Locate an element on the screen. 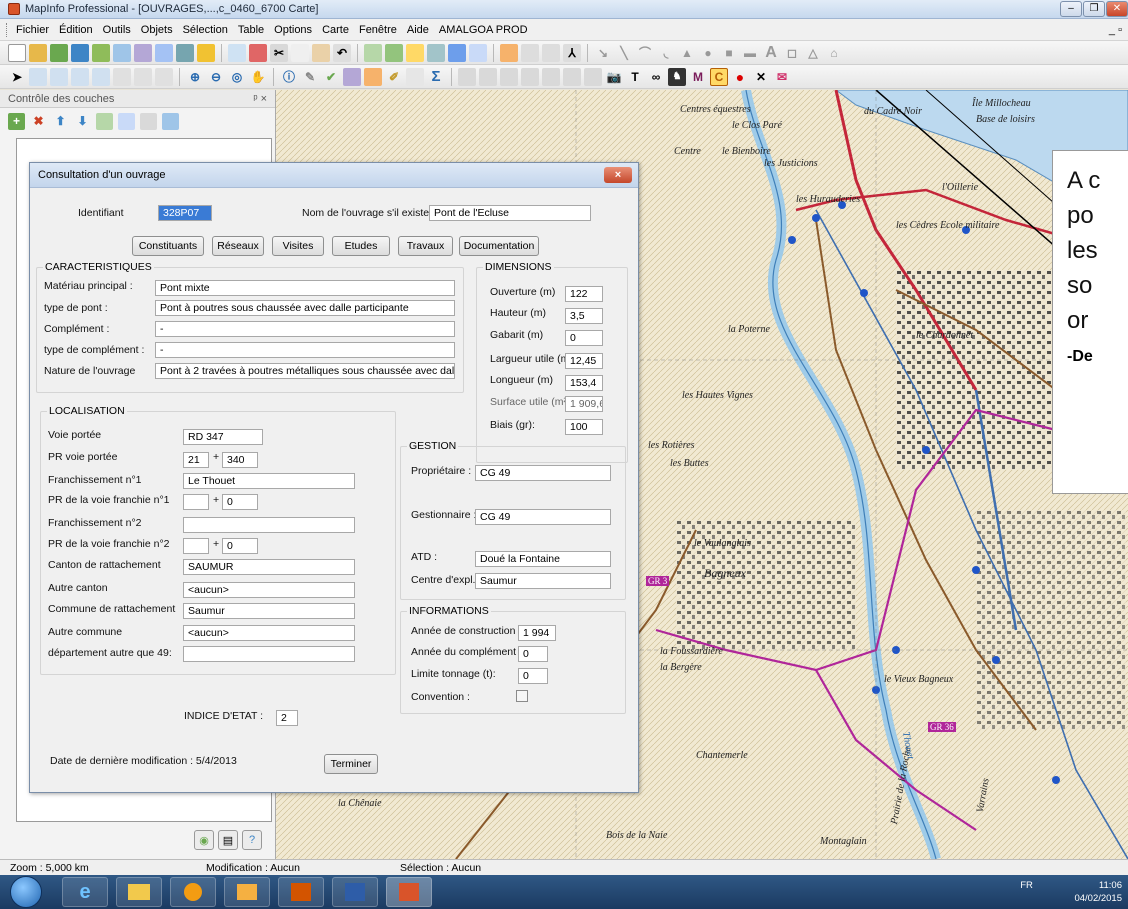 Image resolution: width=1128 pixels, height=909 pixels. tool-manager-icon is located at coordinates (509, 52).